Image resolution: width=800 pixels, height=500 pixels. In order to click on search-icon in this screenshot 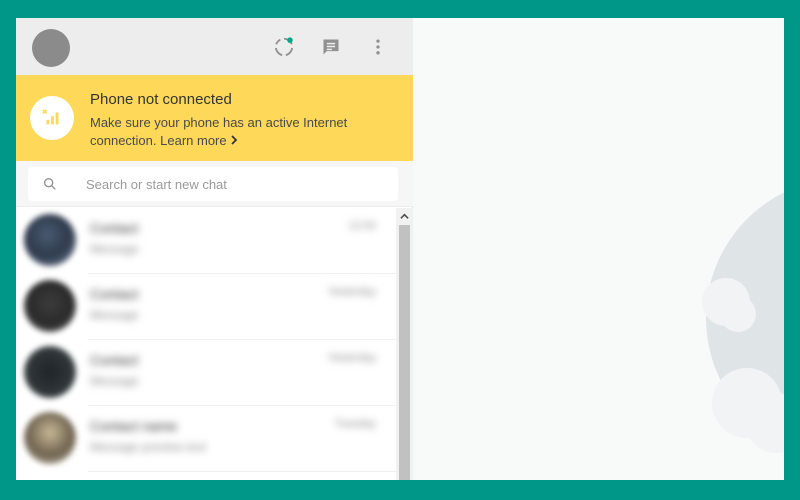, I will do `click(50, 186)`.